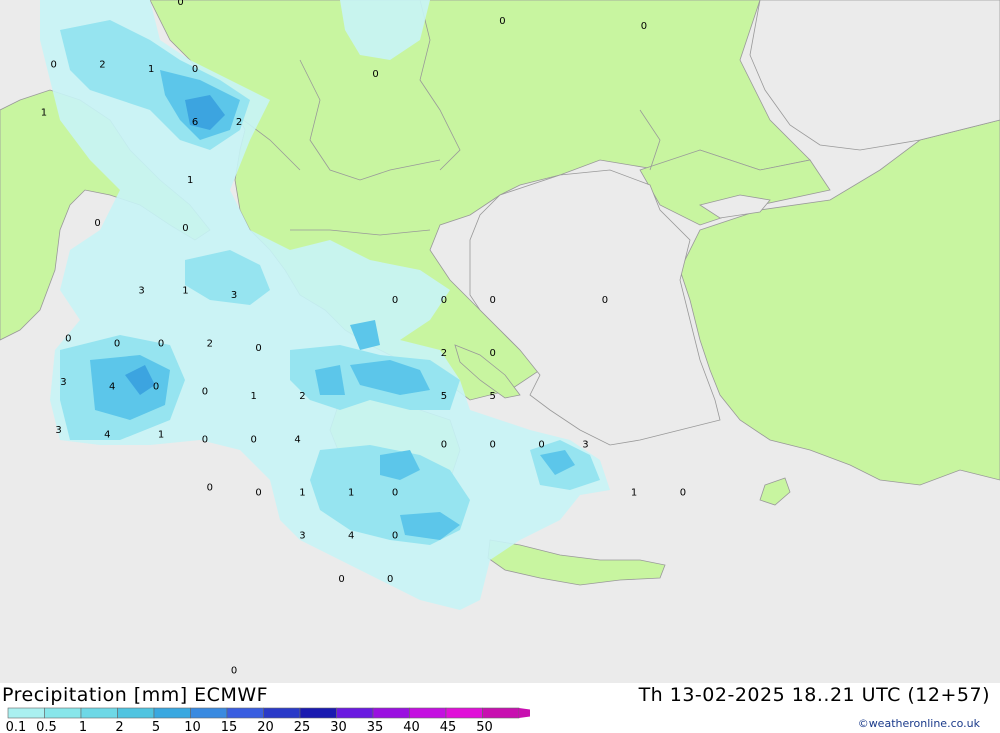 The width and height of the screenshot is (1000, 733). Describe the element at coordinates (135, 695) in the screenshot. I see `map-title: Precipitation [mm] ECMWF` at that location.